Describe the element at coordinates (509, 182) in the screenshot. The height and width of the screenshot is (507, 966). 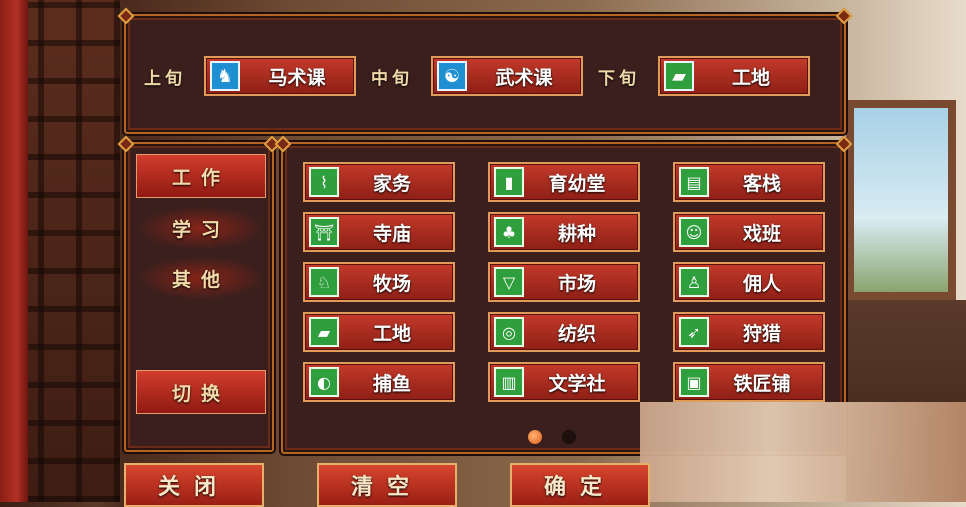
I see `bottle-icon: ▮` at that location.